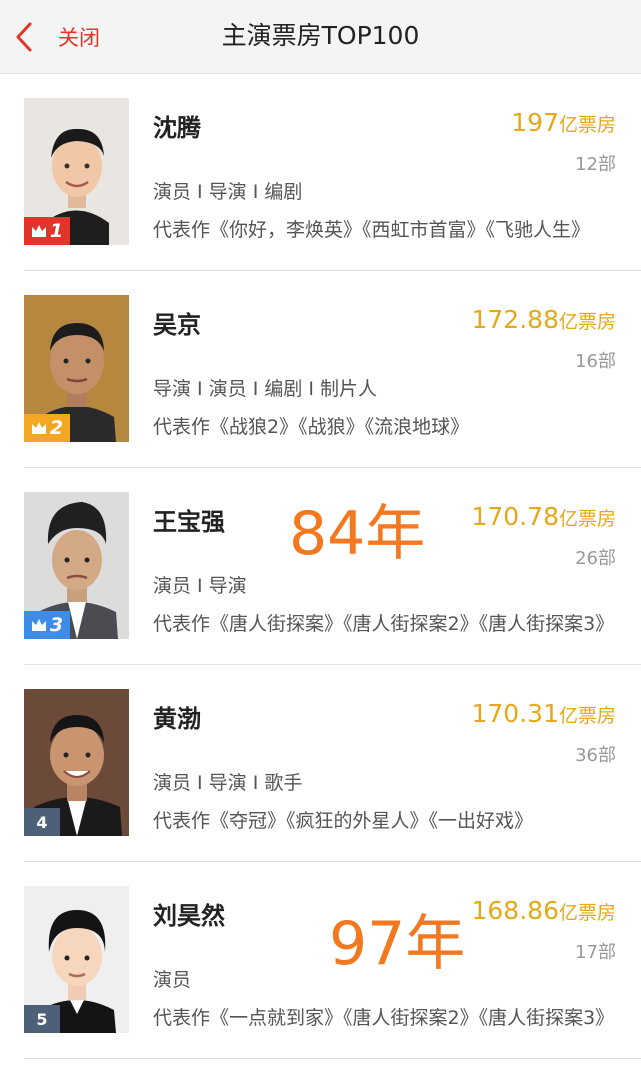  Describe the element at coordinates (595, 164) in the screenshot. I see `film-count: 12部` at that location.